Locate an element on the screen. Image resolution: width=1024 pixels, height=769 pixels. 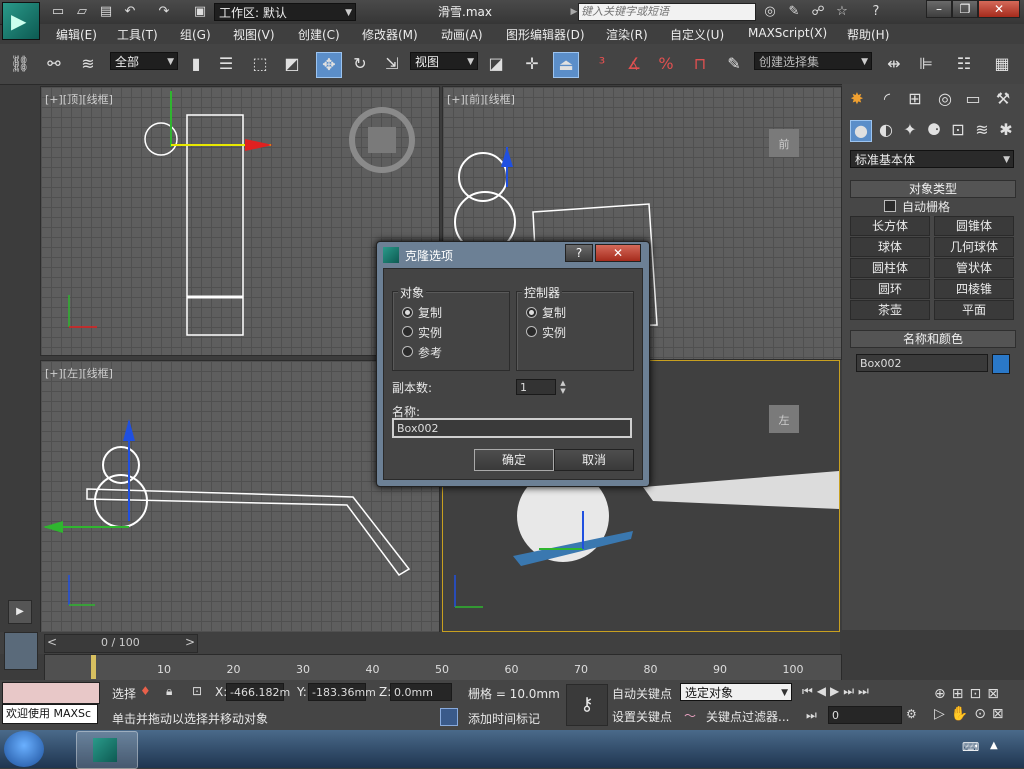
set-key-button: 设置关键点 is located at coordinates (642, 716).